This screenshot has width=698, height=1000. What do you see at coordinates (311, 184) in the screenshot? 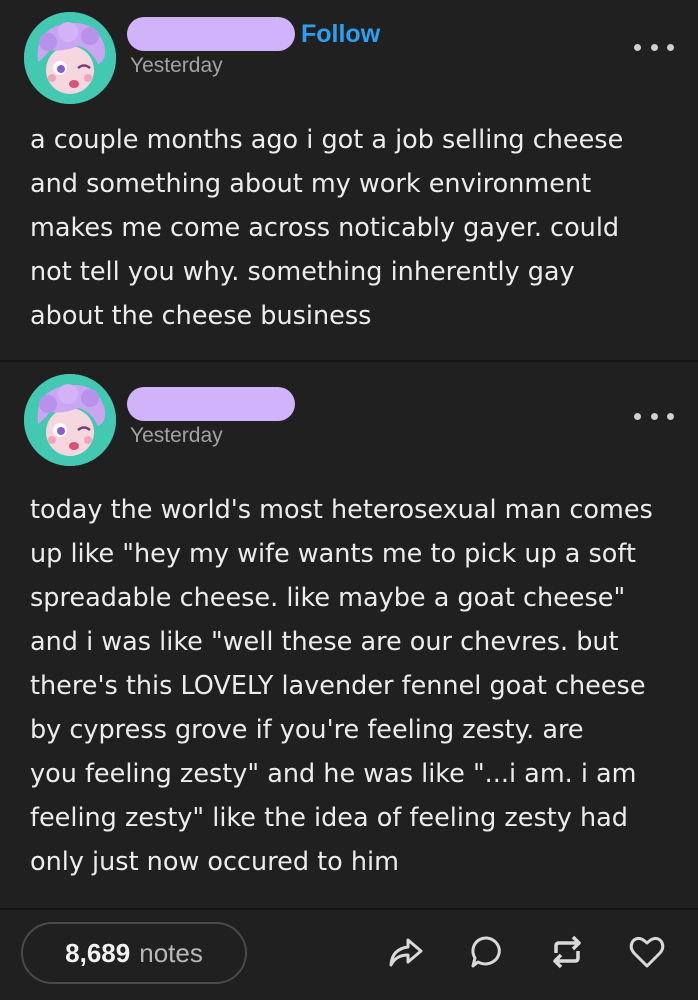
I see `post-line: and something about my work environment` at bounding box center [311, 184].